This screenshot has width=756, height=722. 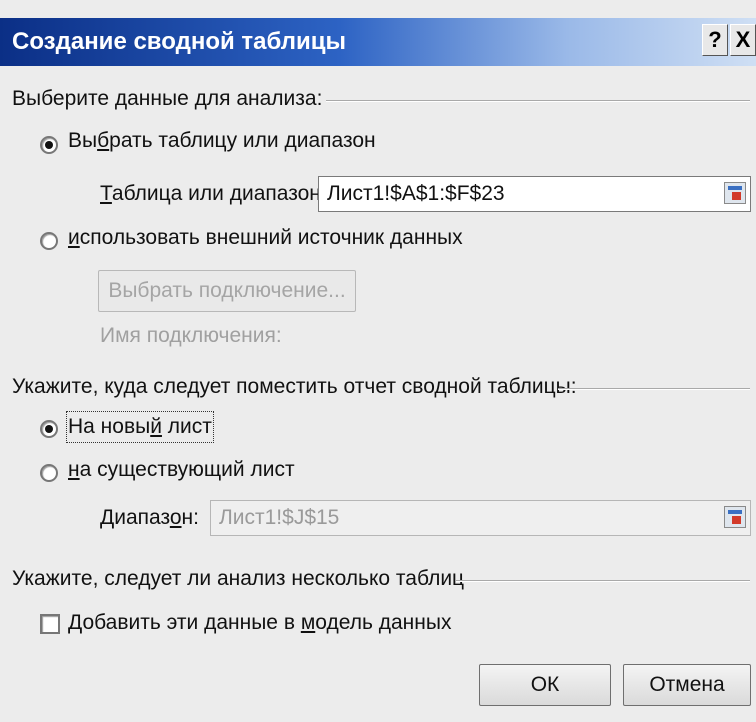 What do you see at coordinates (49, 473) in the screenshot?
I see `radio-existing-sheet` at bounding box center [49, 473].